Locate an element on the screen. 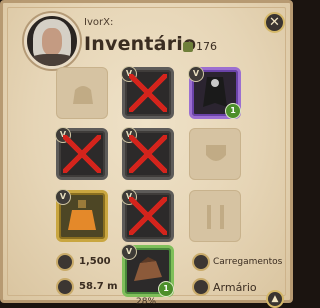 This screenshot has height=308, width=320. durability-percent: 28% is located at coordinates (146, 302).